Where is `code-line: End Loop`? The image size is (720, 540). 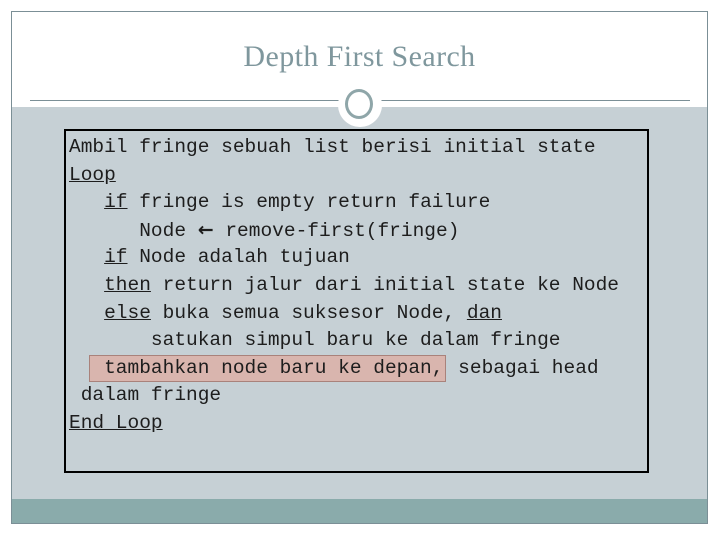 code-line: End Loop is located at coordinates (358, 424).